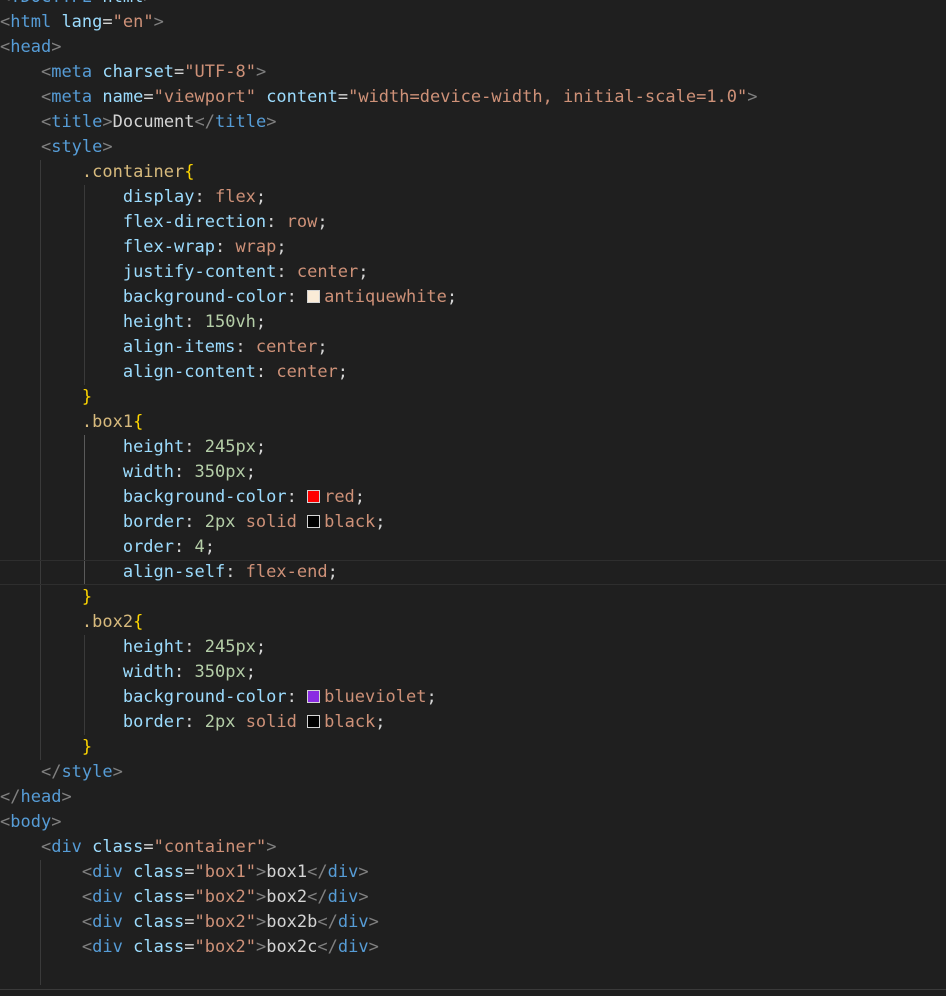 The image size is (946, 996). Describe the element at coordinates (473, 5) in the screenshot. I see `code-line: <!DOCTYPE html>` at that location.